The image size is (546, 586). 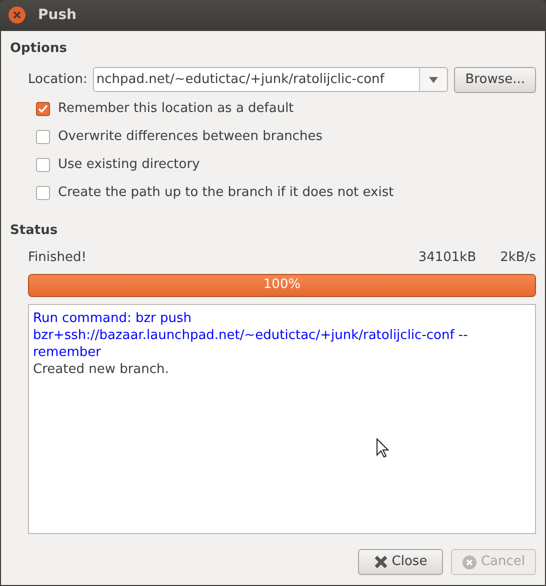 I want to click on checkbox-label: Overwrite differences between branches, so click(x=190, y=136).